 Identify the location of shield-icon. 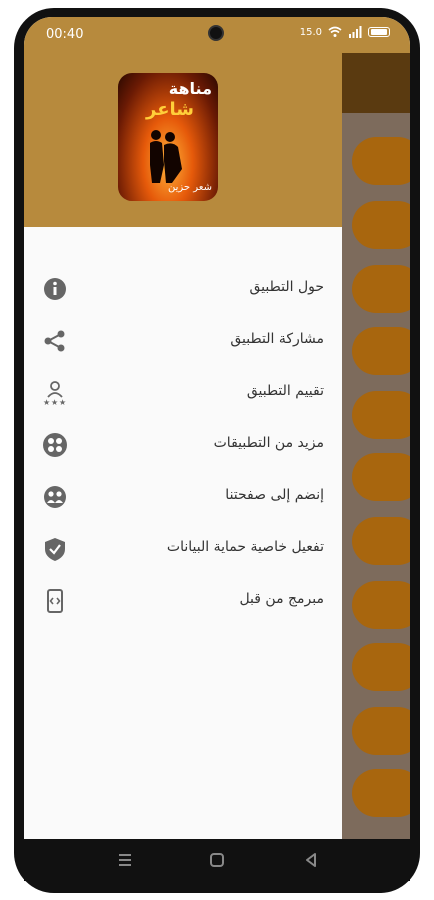
(55, 549).